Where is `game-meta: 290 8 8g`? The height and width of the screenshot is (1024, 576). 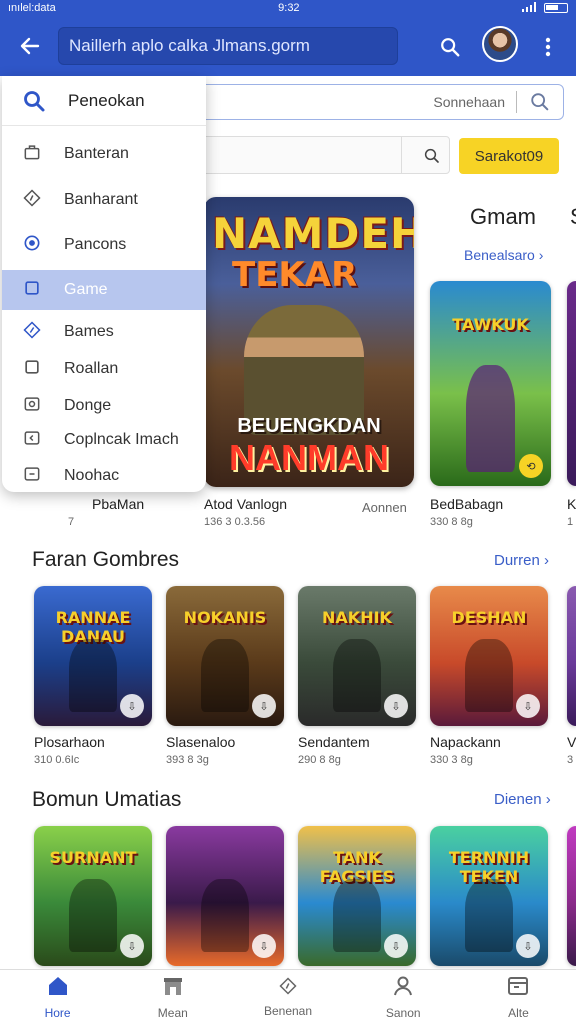 game-meta: 290 8 8g is located at coordinates (319, 760).